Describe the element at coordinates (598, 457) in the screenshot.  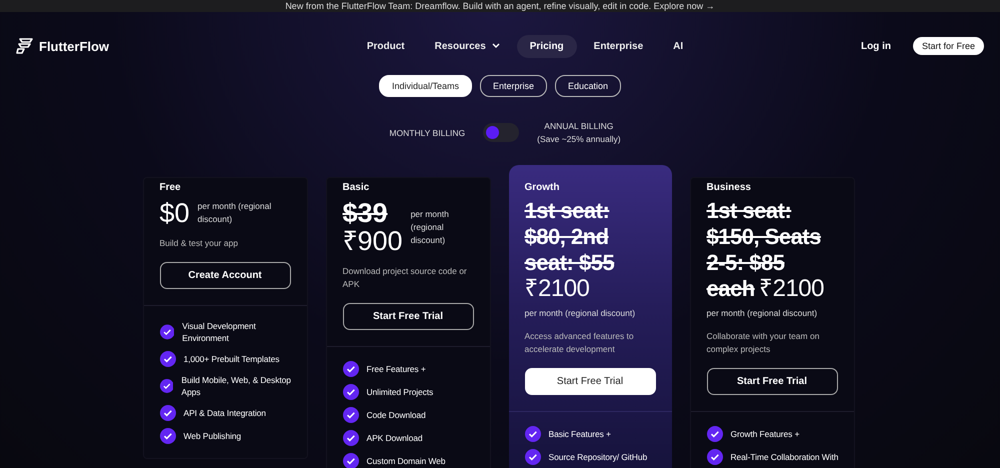
I see `feature-text: Source Repository/ GitHub` at that location.